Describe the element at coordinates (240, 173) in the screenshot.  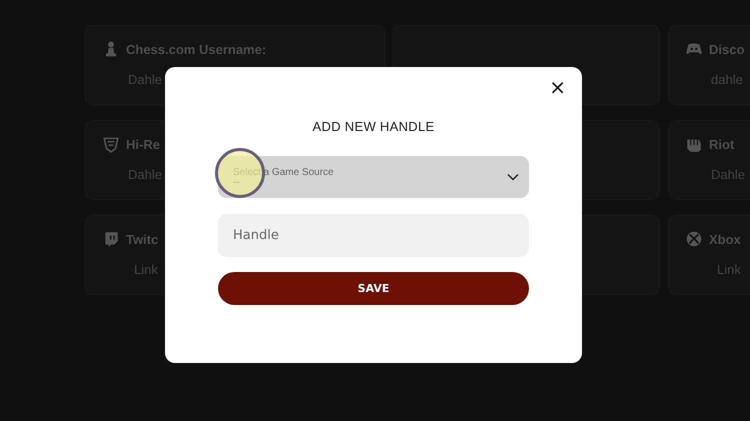
I see `cursor-highlight` at that location.